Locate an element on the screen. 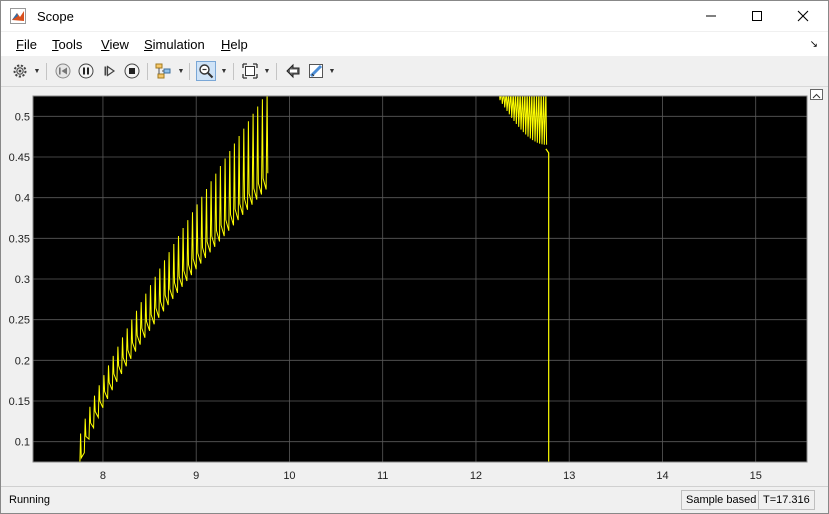 This screenshot has width=829, height=514. x-tick-label: 12 is located at coordinates (476, 476).